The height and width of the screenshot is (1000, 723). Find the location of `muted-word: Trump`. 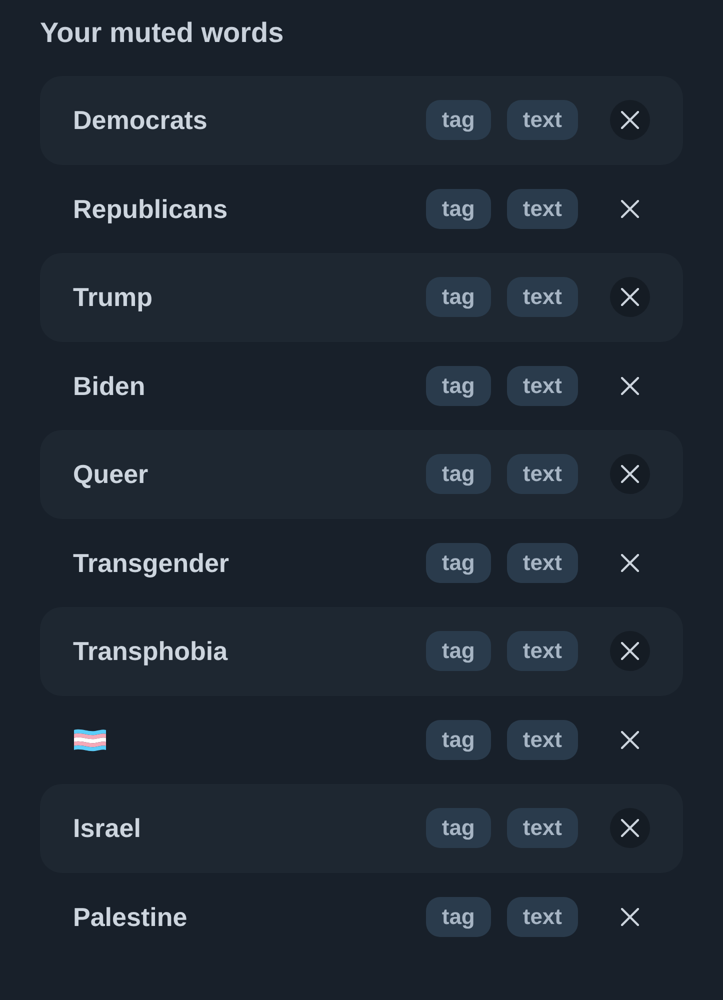

muted-word: Trump is located at coordinates (112, 297).